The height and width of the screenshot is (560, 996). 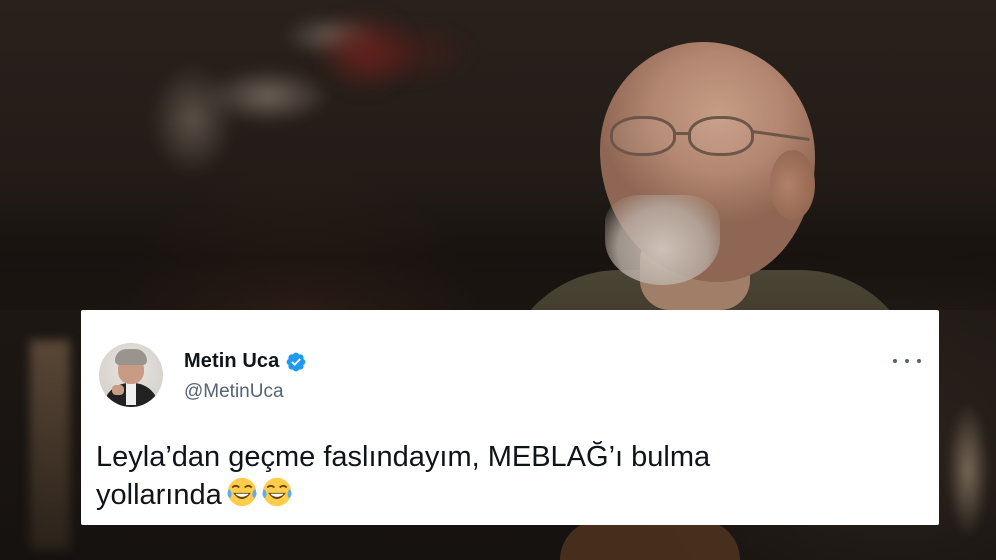 What do you see at coordinates (159, 495) in the screenshot?
I see `tweet-text-line2: yollarında` at bounding box center [159, 495].